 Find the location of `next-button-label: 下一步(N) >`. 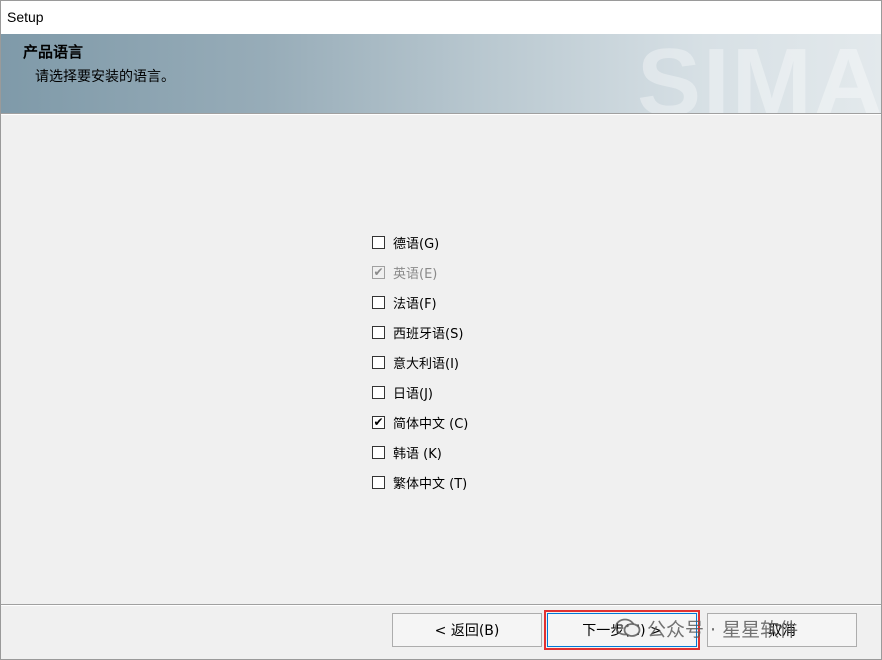

next-button-label: 下一步(N) > is located at coordinates (622, 631).